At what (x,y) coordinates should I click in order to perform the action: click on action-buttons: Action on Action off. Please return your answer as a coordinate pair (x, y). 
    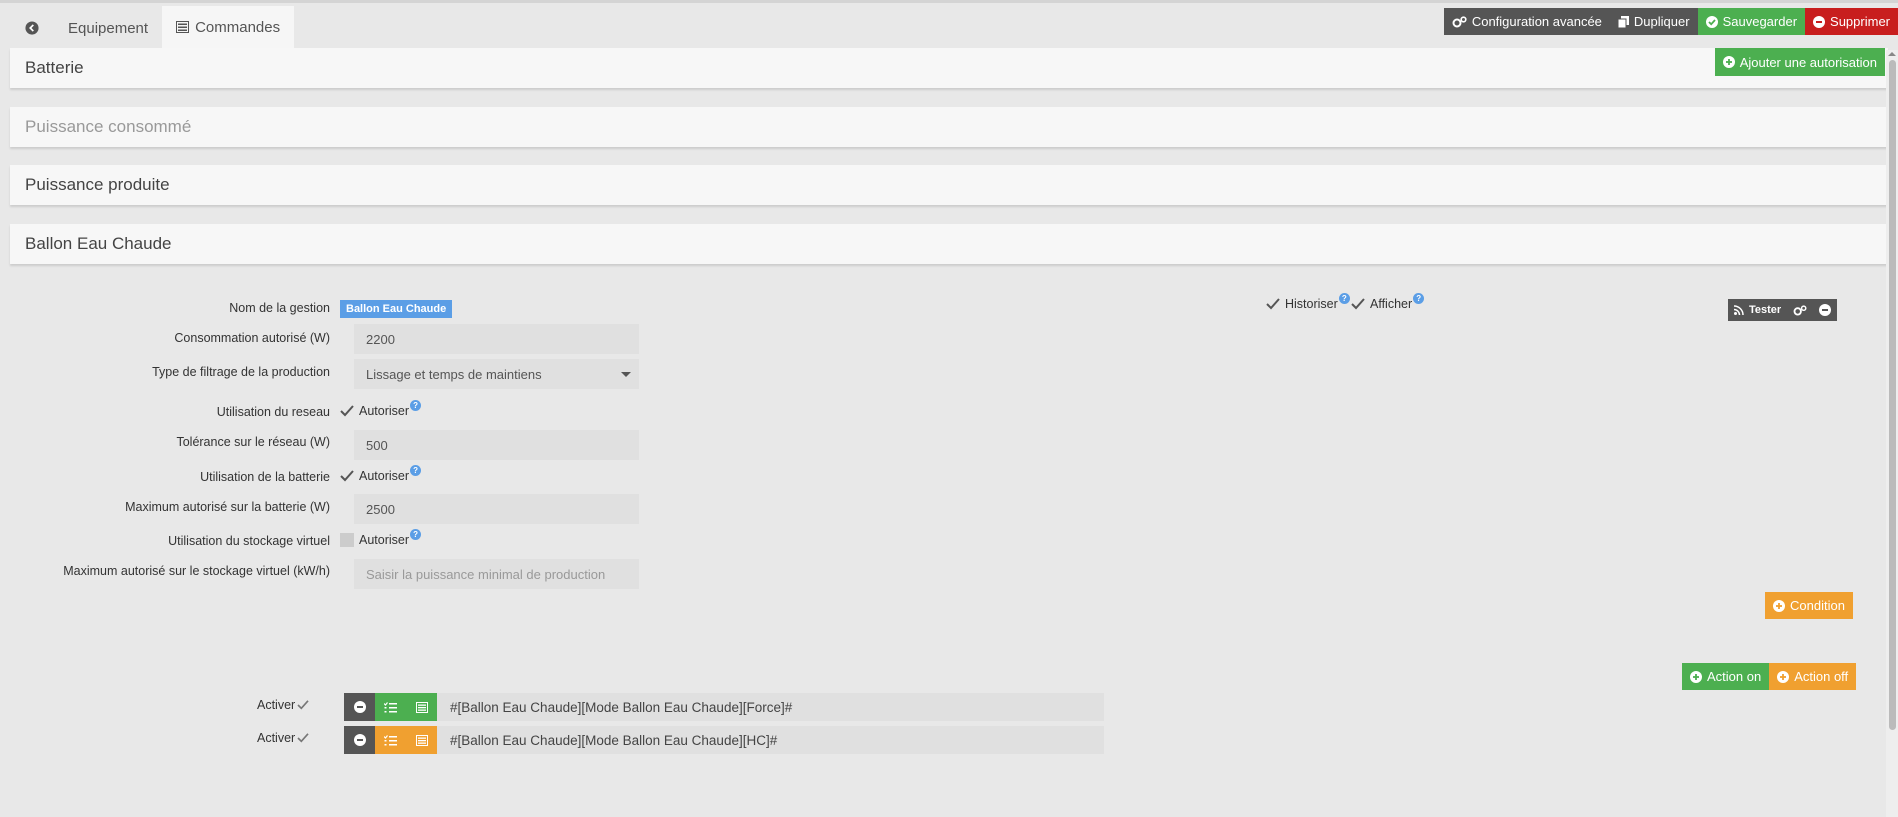
    Looking at the image, I should click on (1769, 676).